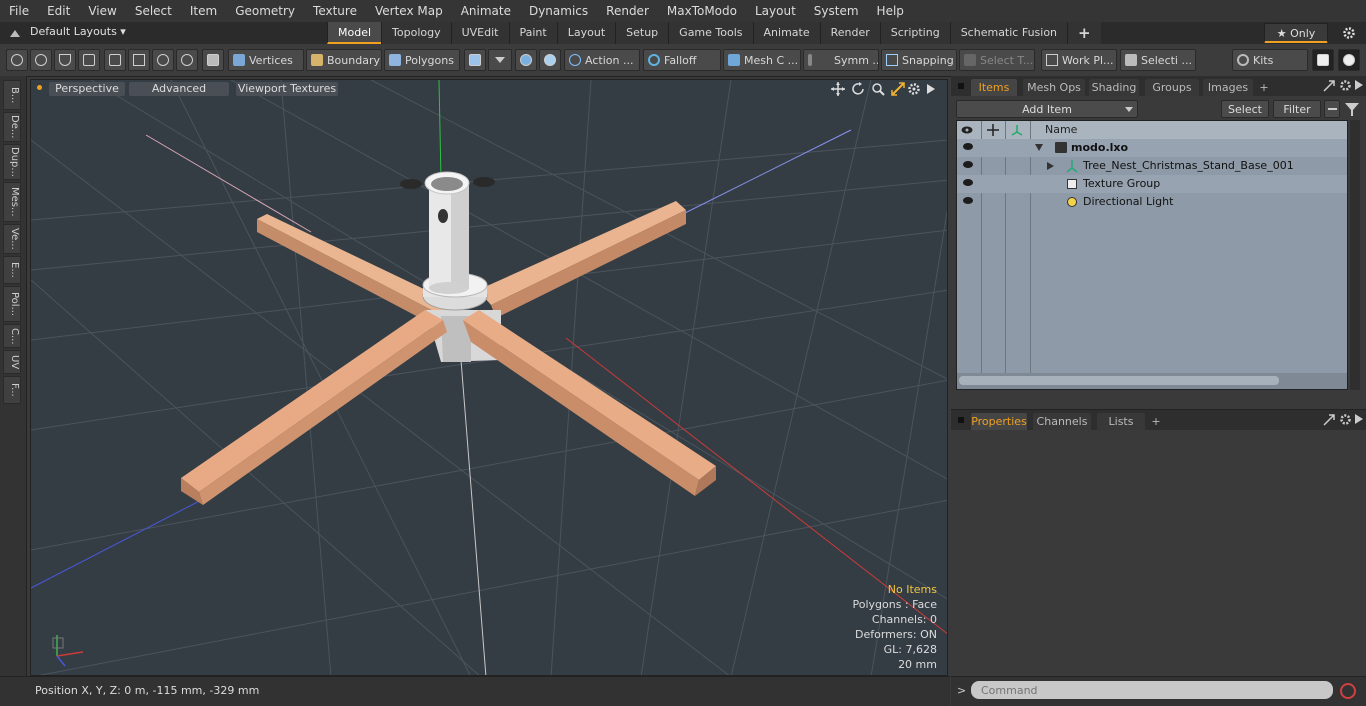 This screenshot has width=1366, height=706. I want to click on tab-schematic-fusion: Schematic Fusion, so click(1008, 33).